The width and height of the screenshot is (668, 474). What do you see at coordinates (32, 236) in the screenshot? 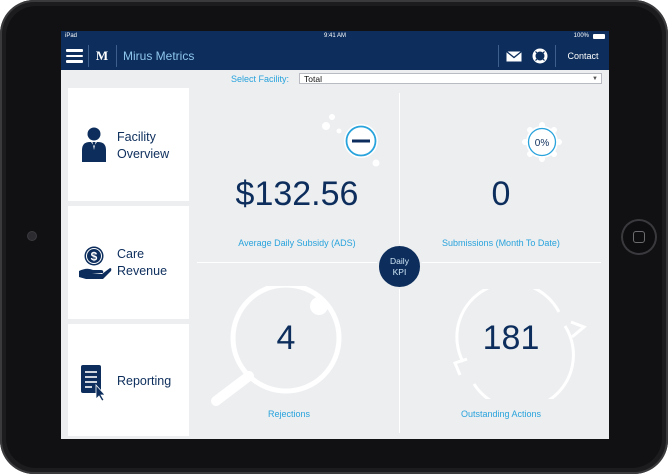
I see `camera-icon` at bounding box center [32, 236].